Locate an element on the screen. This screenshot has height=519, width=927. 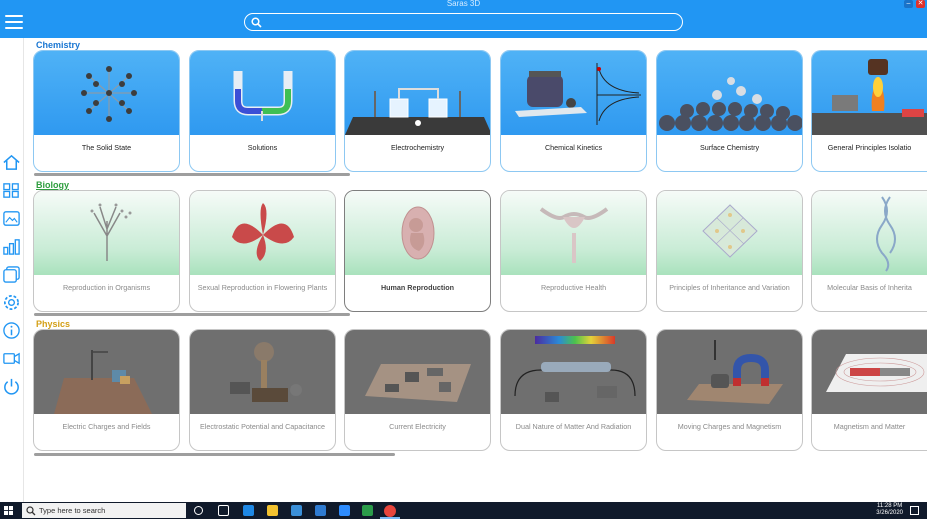
card-surface-chemistry: Surface Chemistry is located at coordinates (729, 111).